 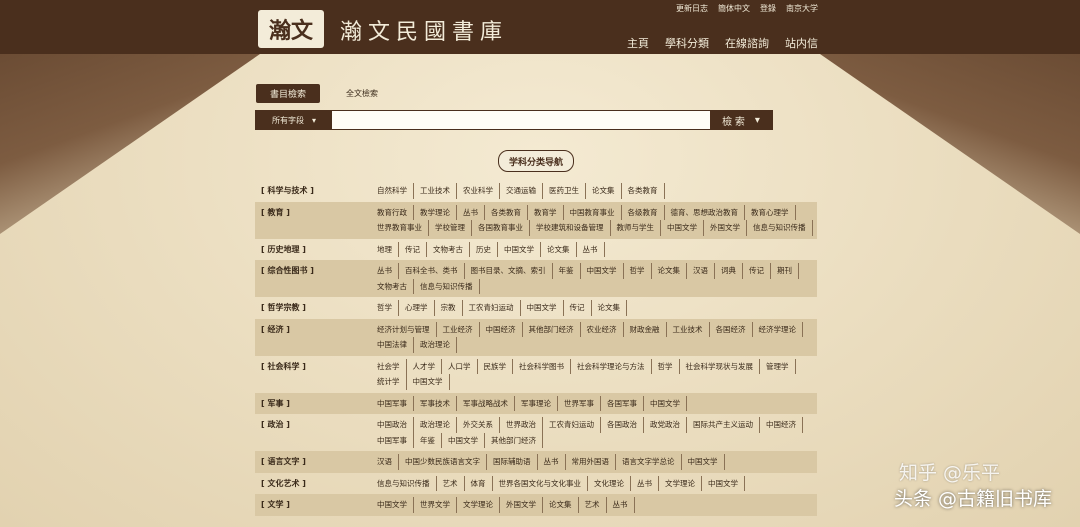 I want to click on subject-link: 其他部门经济, so click(x=552, y=329).